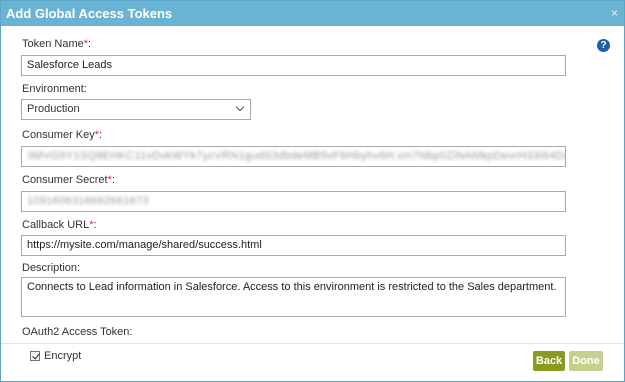 The height and width of the screenshot is (382, 625). Describe the element at coordinates (51, 268) in the screenshot. I see `description-label: Description:` at that location.